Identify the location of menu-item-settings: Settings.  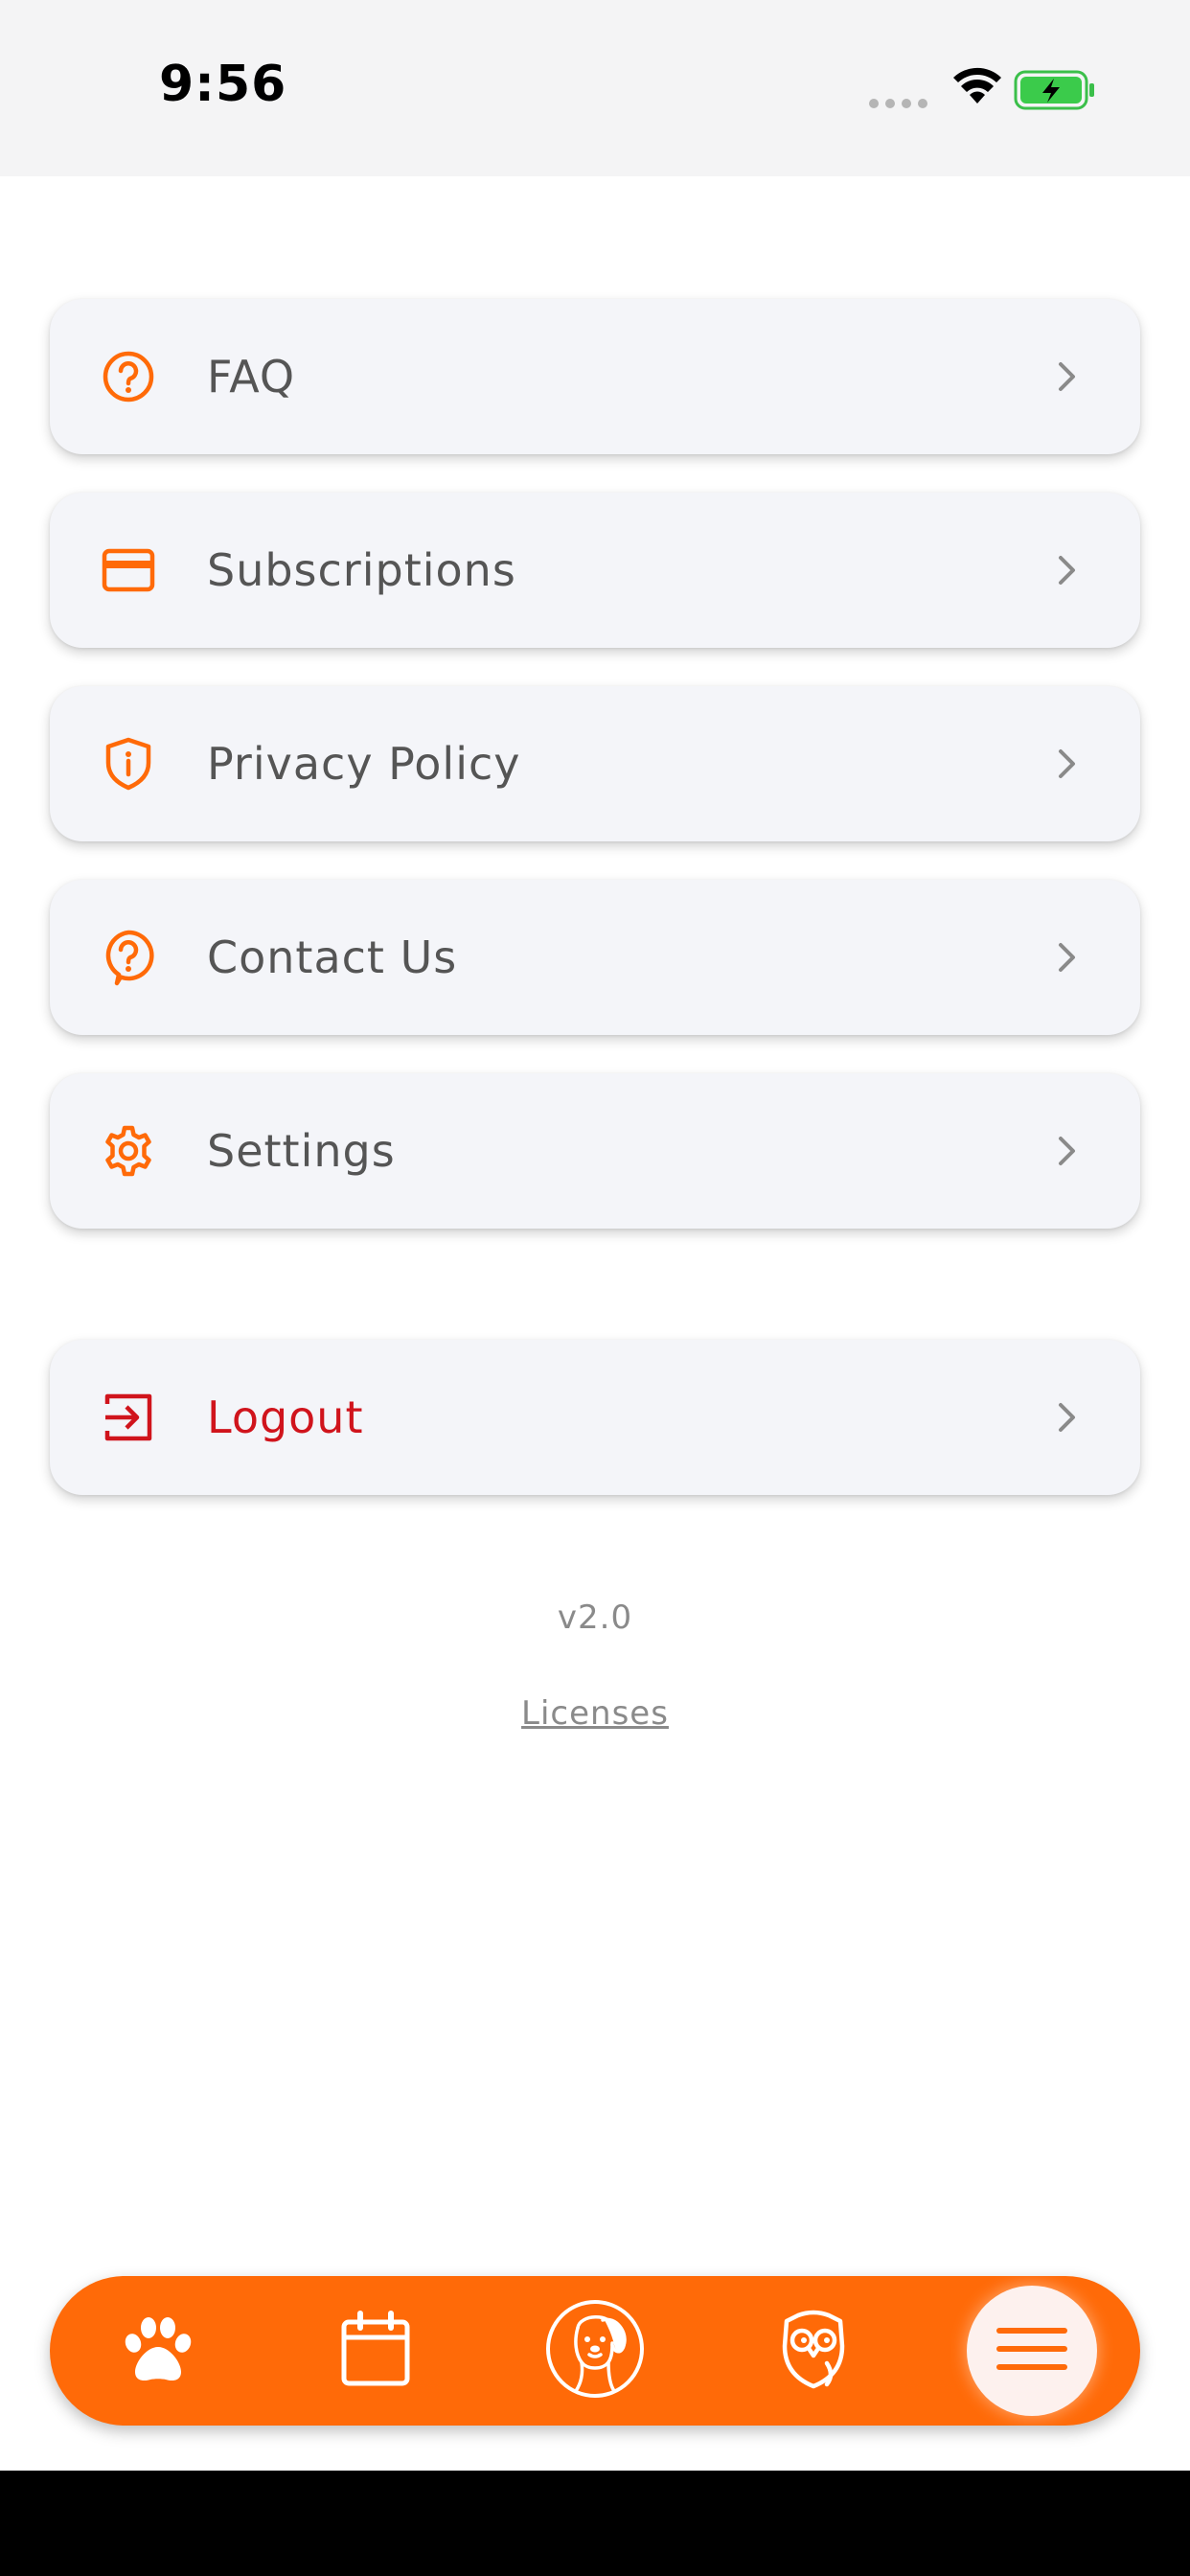
(595, 1151).